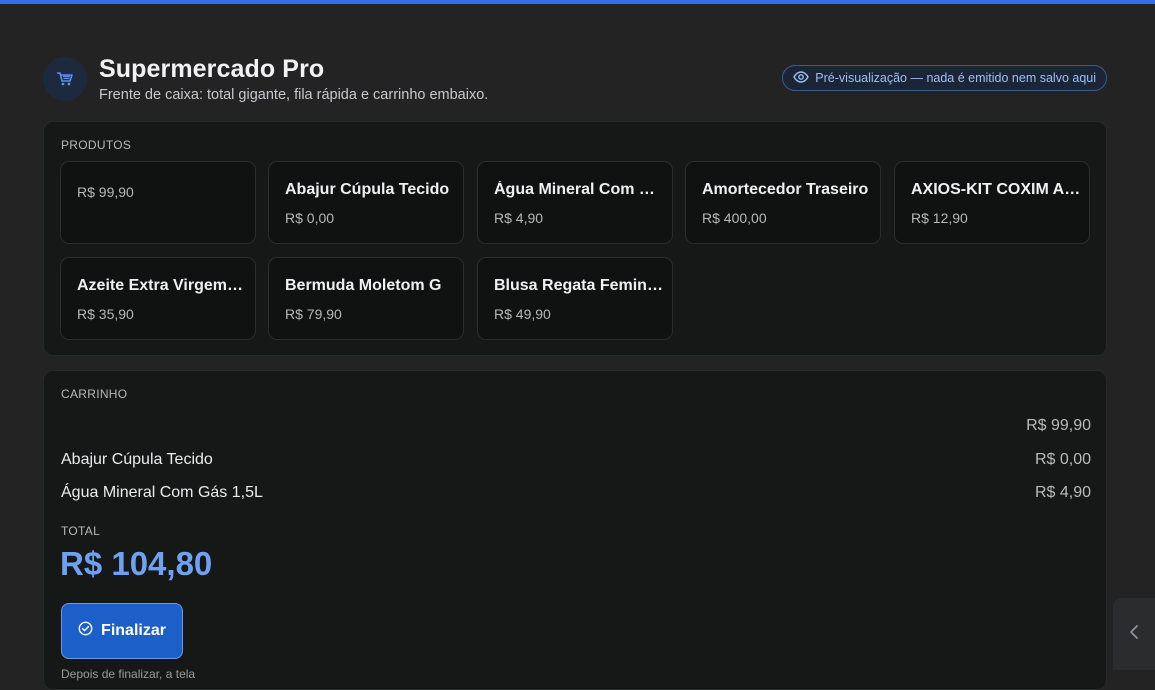 This screenshot has height=690, width=1155. Describe the element at coordinates (576, 462) in the screenshot. I see `cart-item: Abajur Cúpula Tecido R$ 0,00` at that location.